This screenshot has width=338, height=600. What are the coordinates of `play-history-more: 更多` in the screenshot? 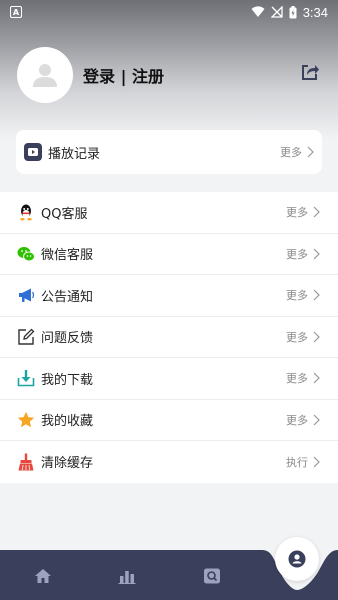 It's located at (297, 152).